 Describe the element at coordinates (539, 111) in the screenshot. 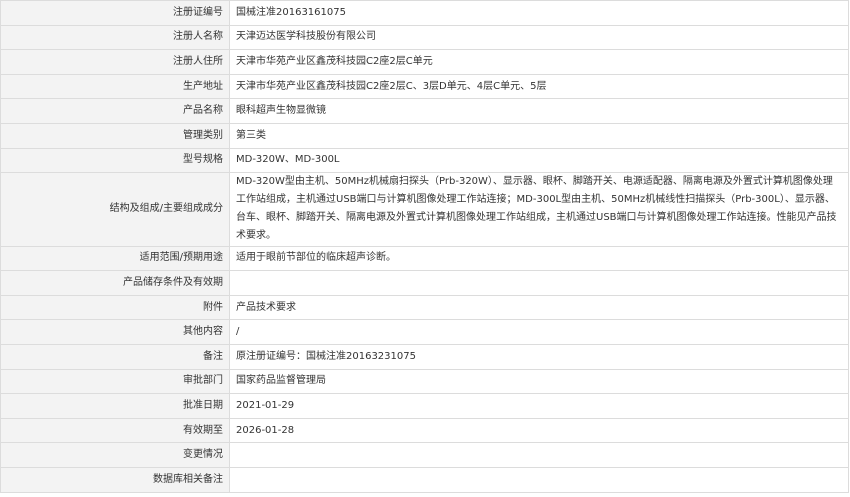

I see `row-value: 眼科超声生物显微镜` at that location.